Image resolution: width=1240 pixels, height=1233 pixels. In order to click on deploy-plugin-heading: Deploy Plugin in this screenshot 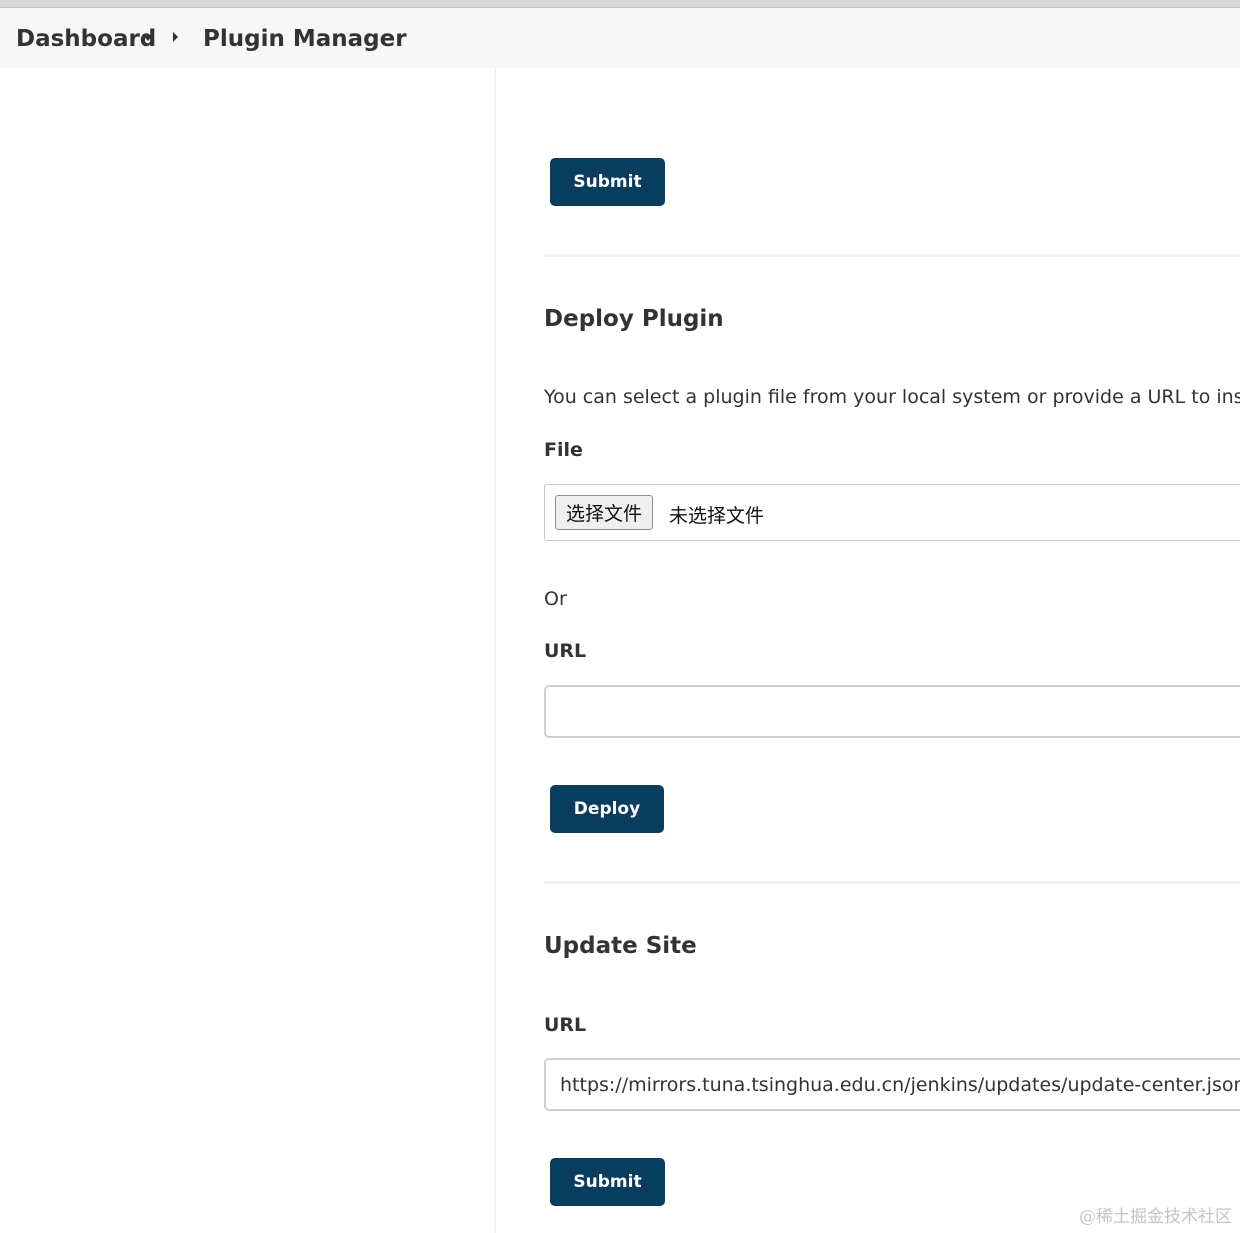, I will do `click(634, 319)`.